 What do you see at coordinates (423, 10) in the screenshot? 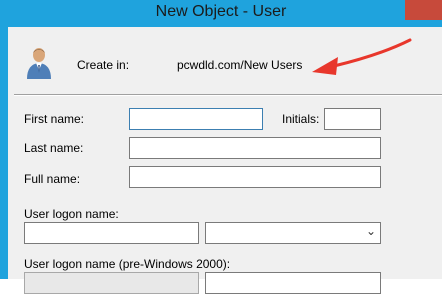
I see `close-button` at bounding box center [423, 10].